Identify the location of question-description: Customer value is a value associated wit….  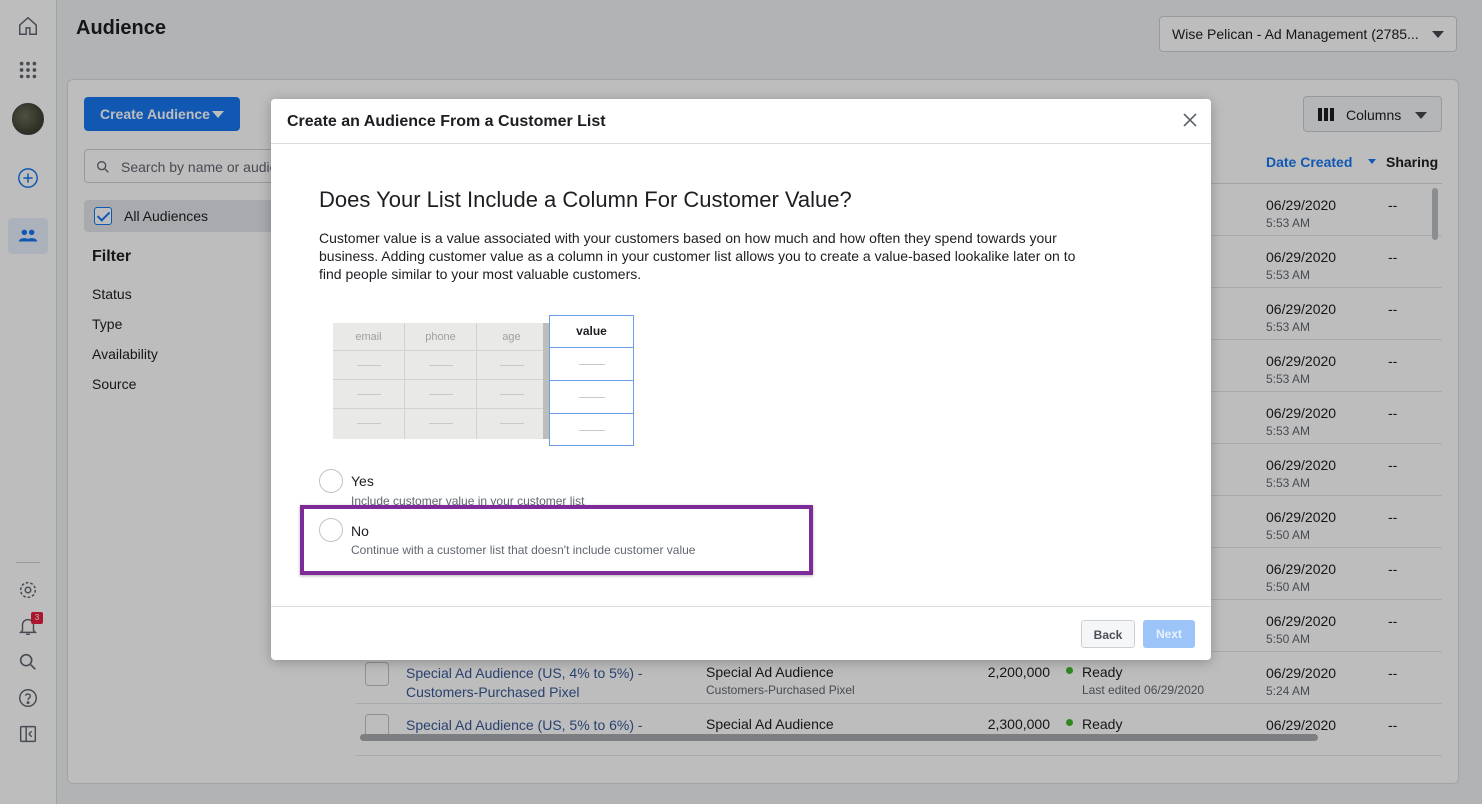
(697, 256).